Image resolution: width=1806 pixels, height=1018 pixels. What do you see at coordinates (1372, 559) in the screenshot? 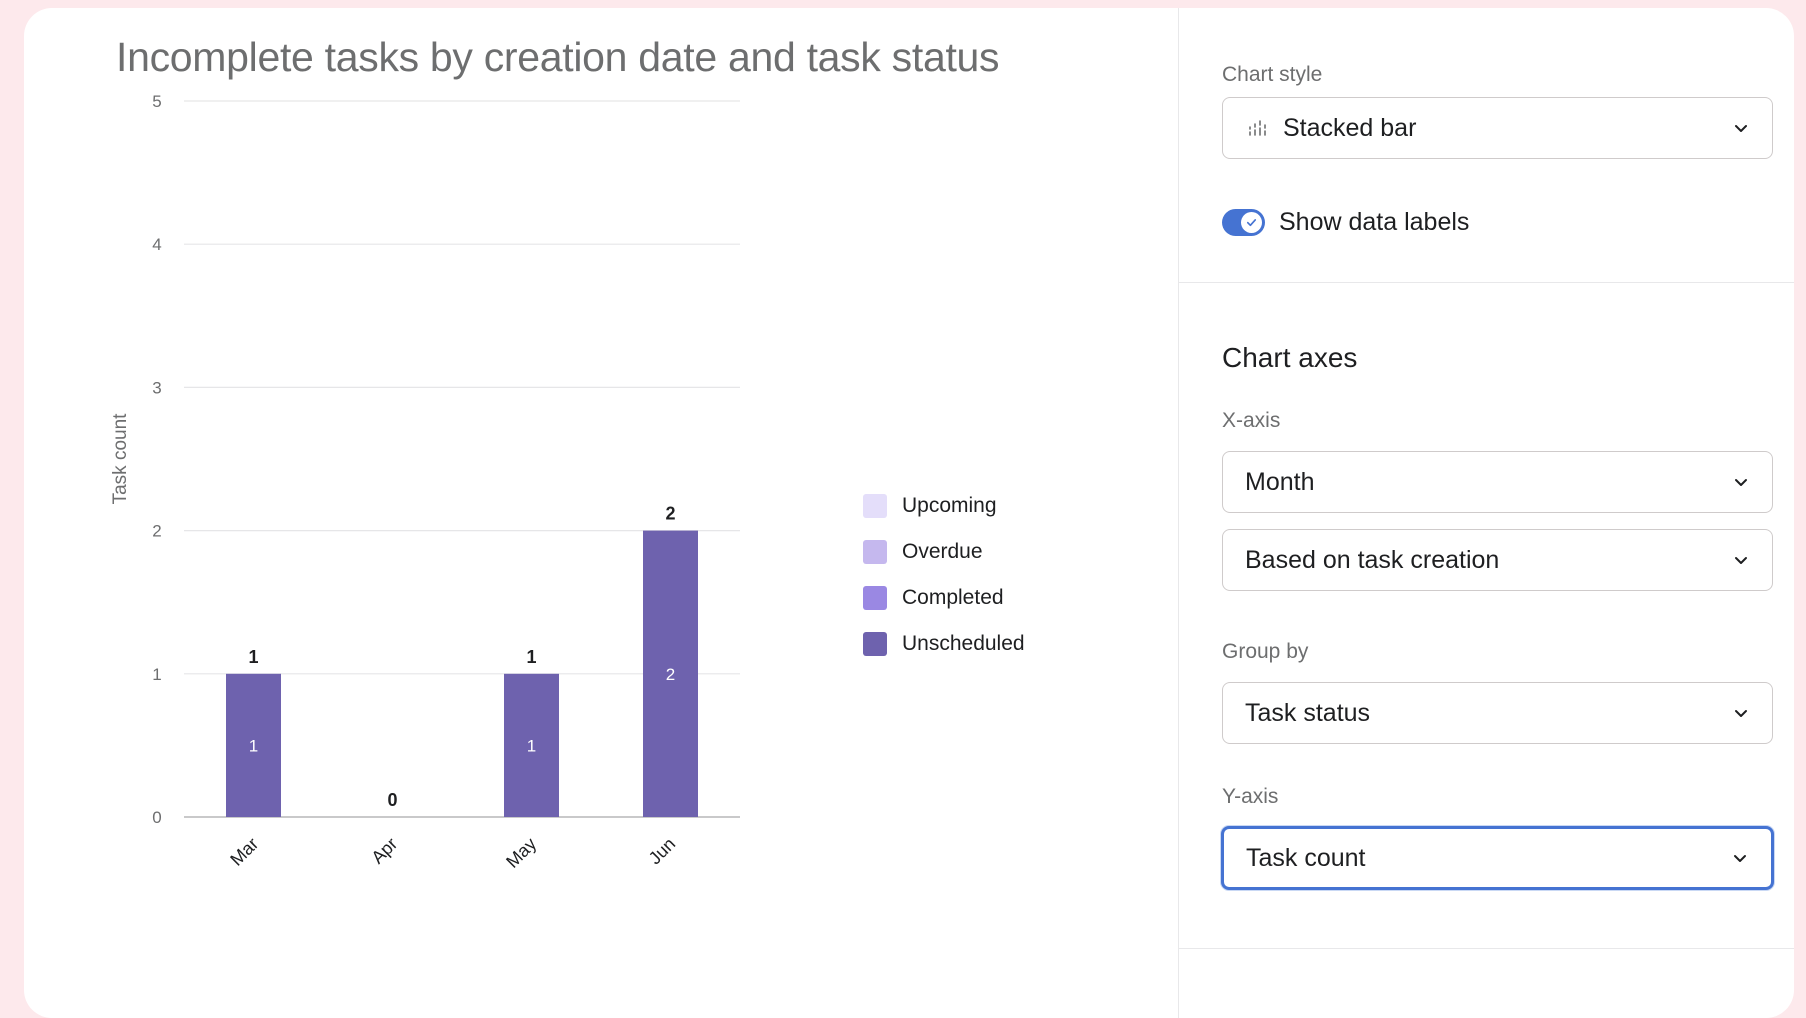
I see `x-axis-basis-value: Based on task creation` at bounding box center [1372, 559].